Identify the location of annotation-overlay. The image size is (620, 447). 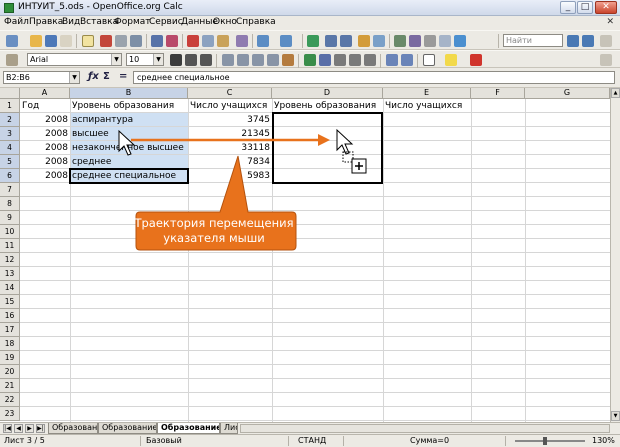
(242, 189).